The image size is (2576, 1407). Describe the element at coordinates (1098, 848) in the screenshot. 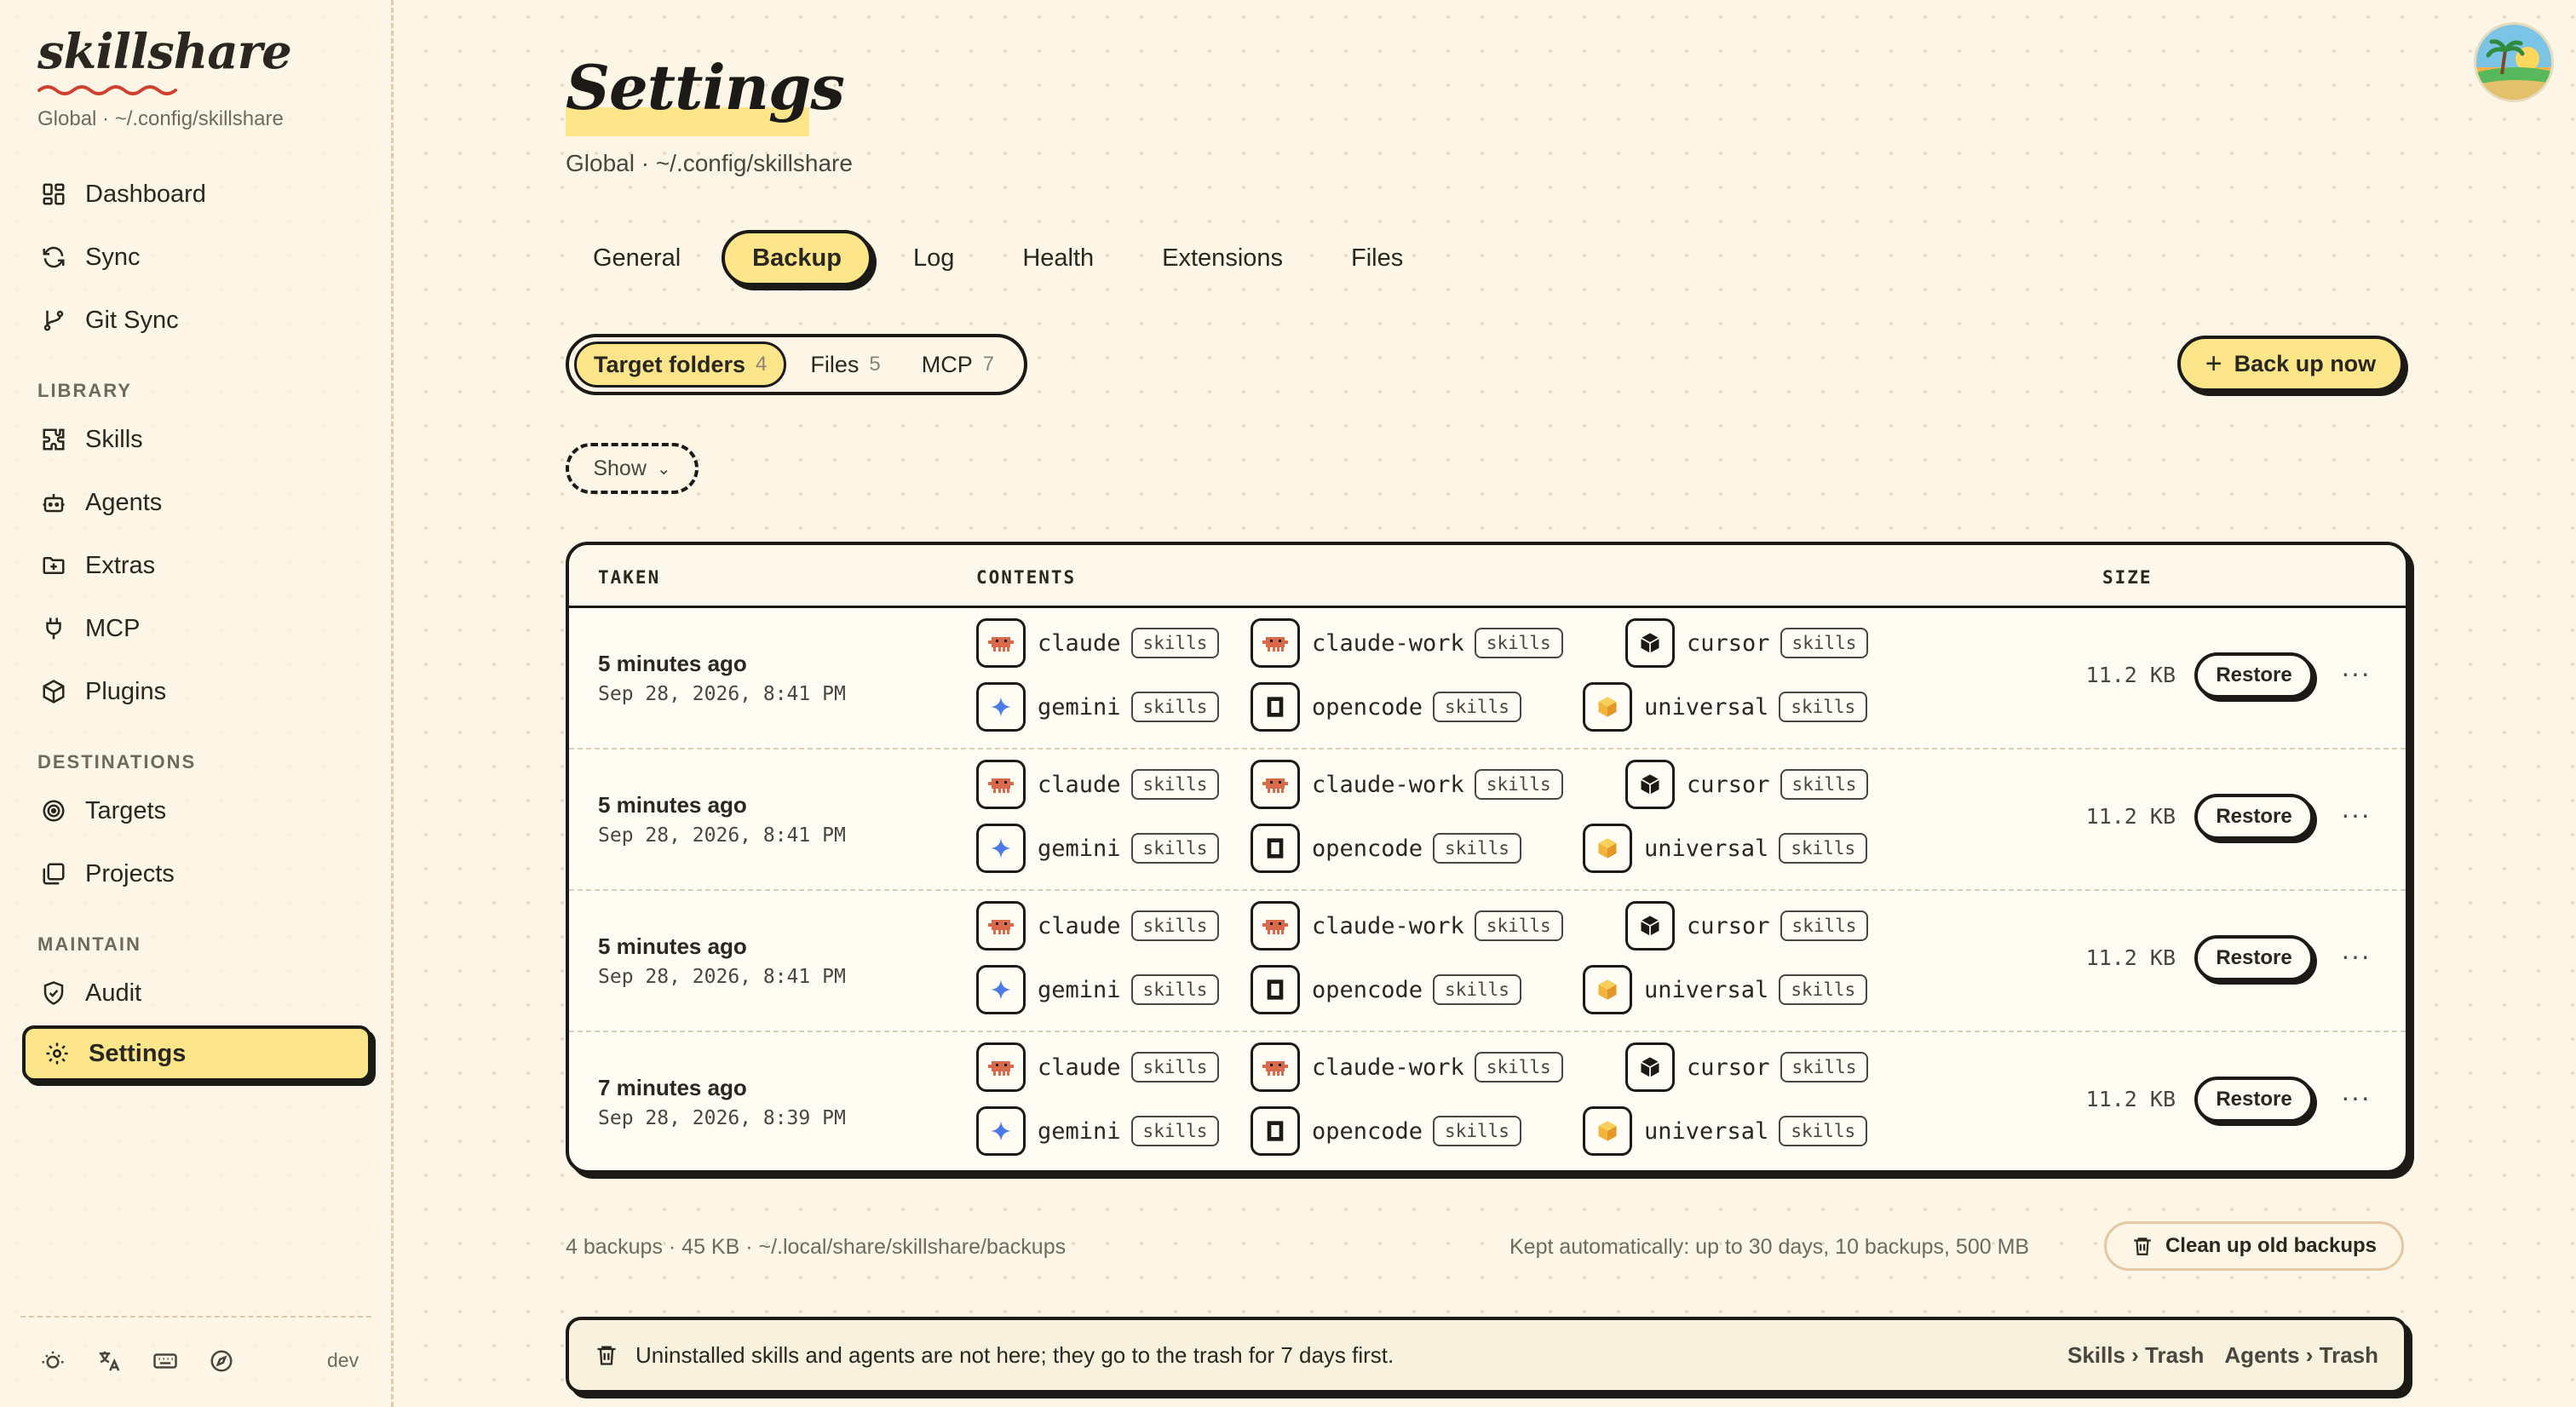

I see `content-chip-gemini: gemini skills` at that location.